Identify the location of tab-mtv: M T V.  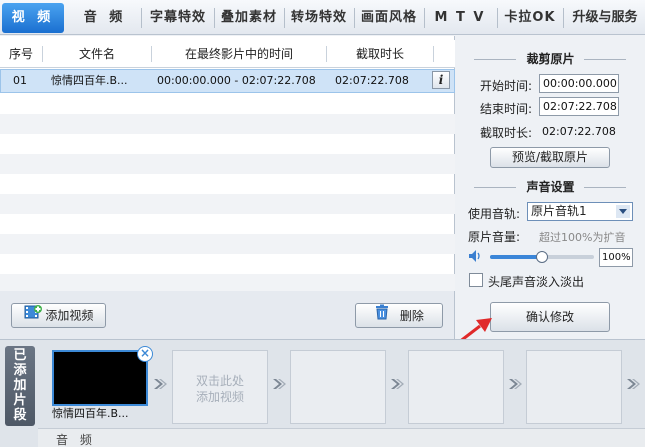
(460, 18).